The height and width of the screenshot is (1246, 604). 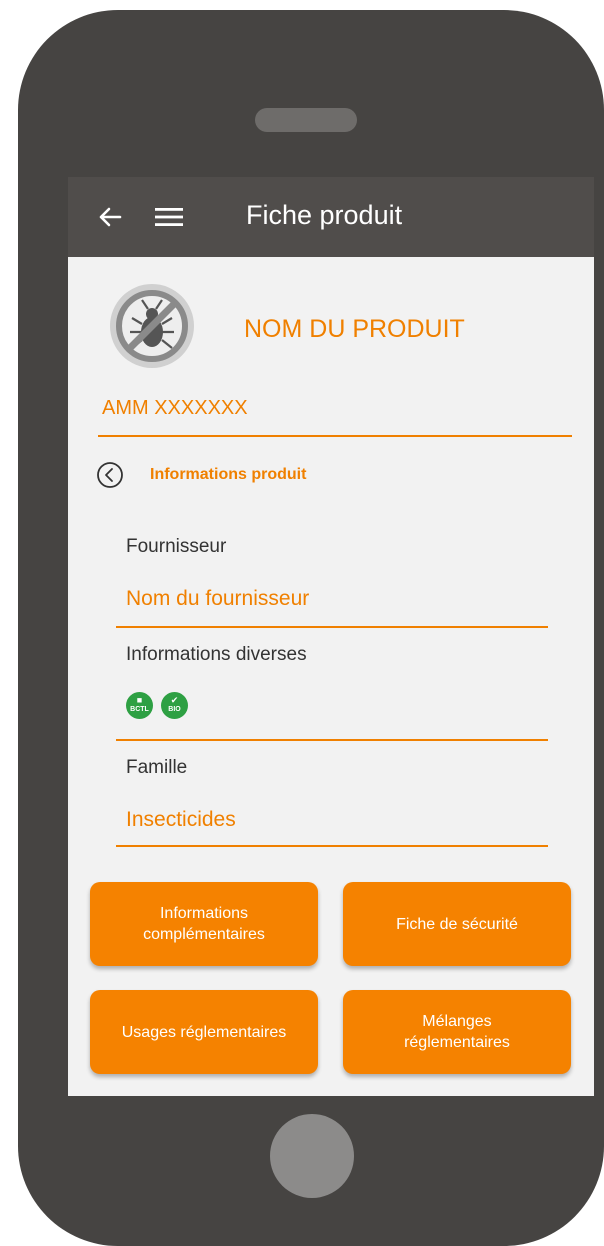 I want to click on biocontrol-badge-icon: ■ BCTL, so click(x=139, y=705).